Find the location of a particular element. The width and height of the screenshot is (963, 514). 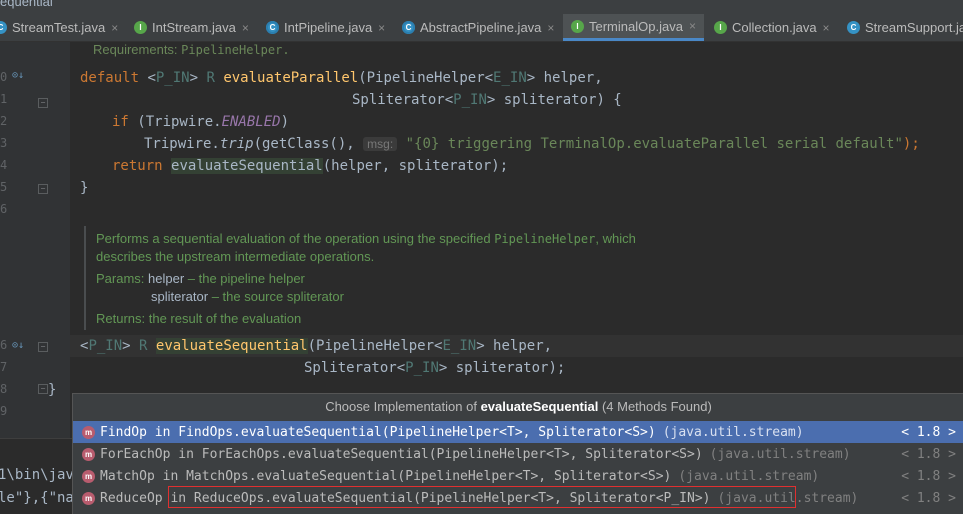

code-line: if (Tripwire.ENABLED) is located at coordinates (200, 122).